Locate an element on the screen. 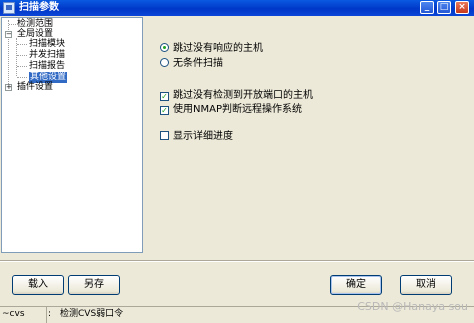 Image resolution: width=474 pixels, height=323 pixels. status-colon: : is located at coordinates (50, 314).